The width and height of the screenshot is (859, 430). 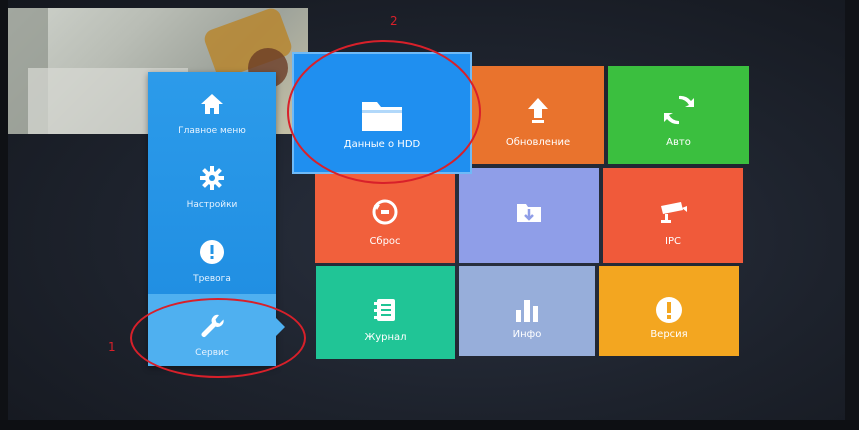 I want to click on tile-version: Версия, so click(x=669, y=311).